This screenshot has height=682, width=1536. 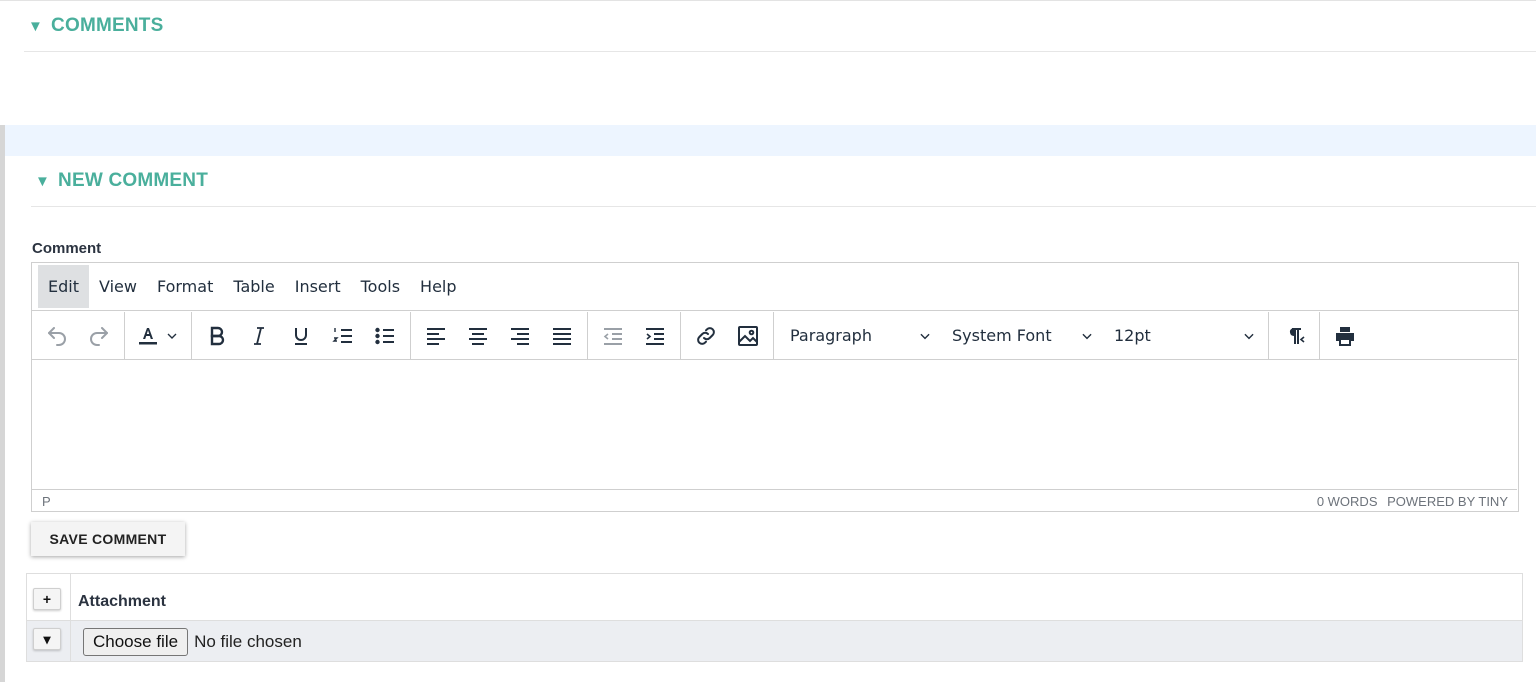 I want to click on color-group, so click(x=158, y=335).